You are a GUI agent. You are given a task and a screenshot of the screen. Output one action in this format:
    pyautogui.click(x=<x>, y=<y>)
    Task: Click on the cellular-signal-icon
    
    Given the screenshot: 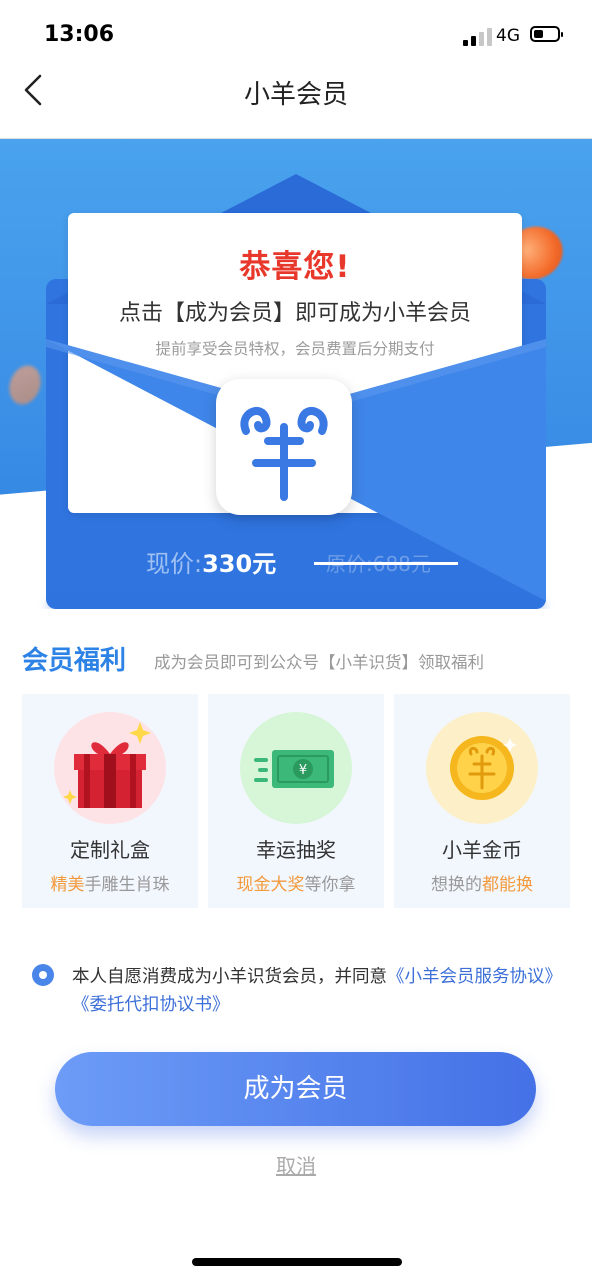 What is the action you would take?
    pyautogui.click(x=478, y=37)
    